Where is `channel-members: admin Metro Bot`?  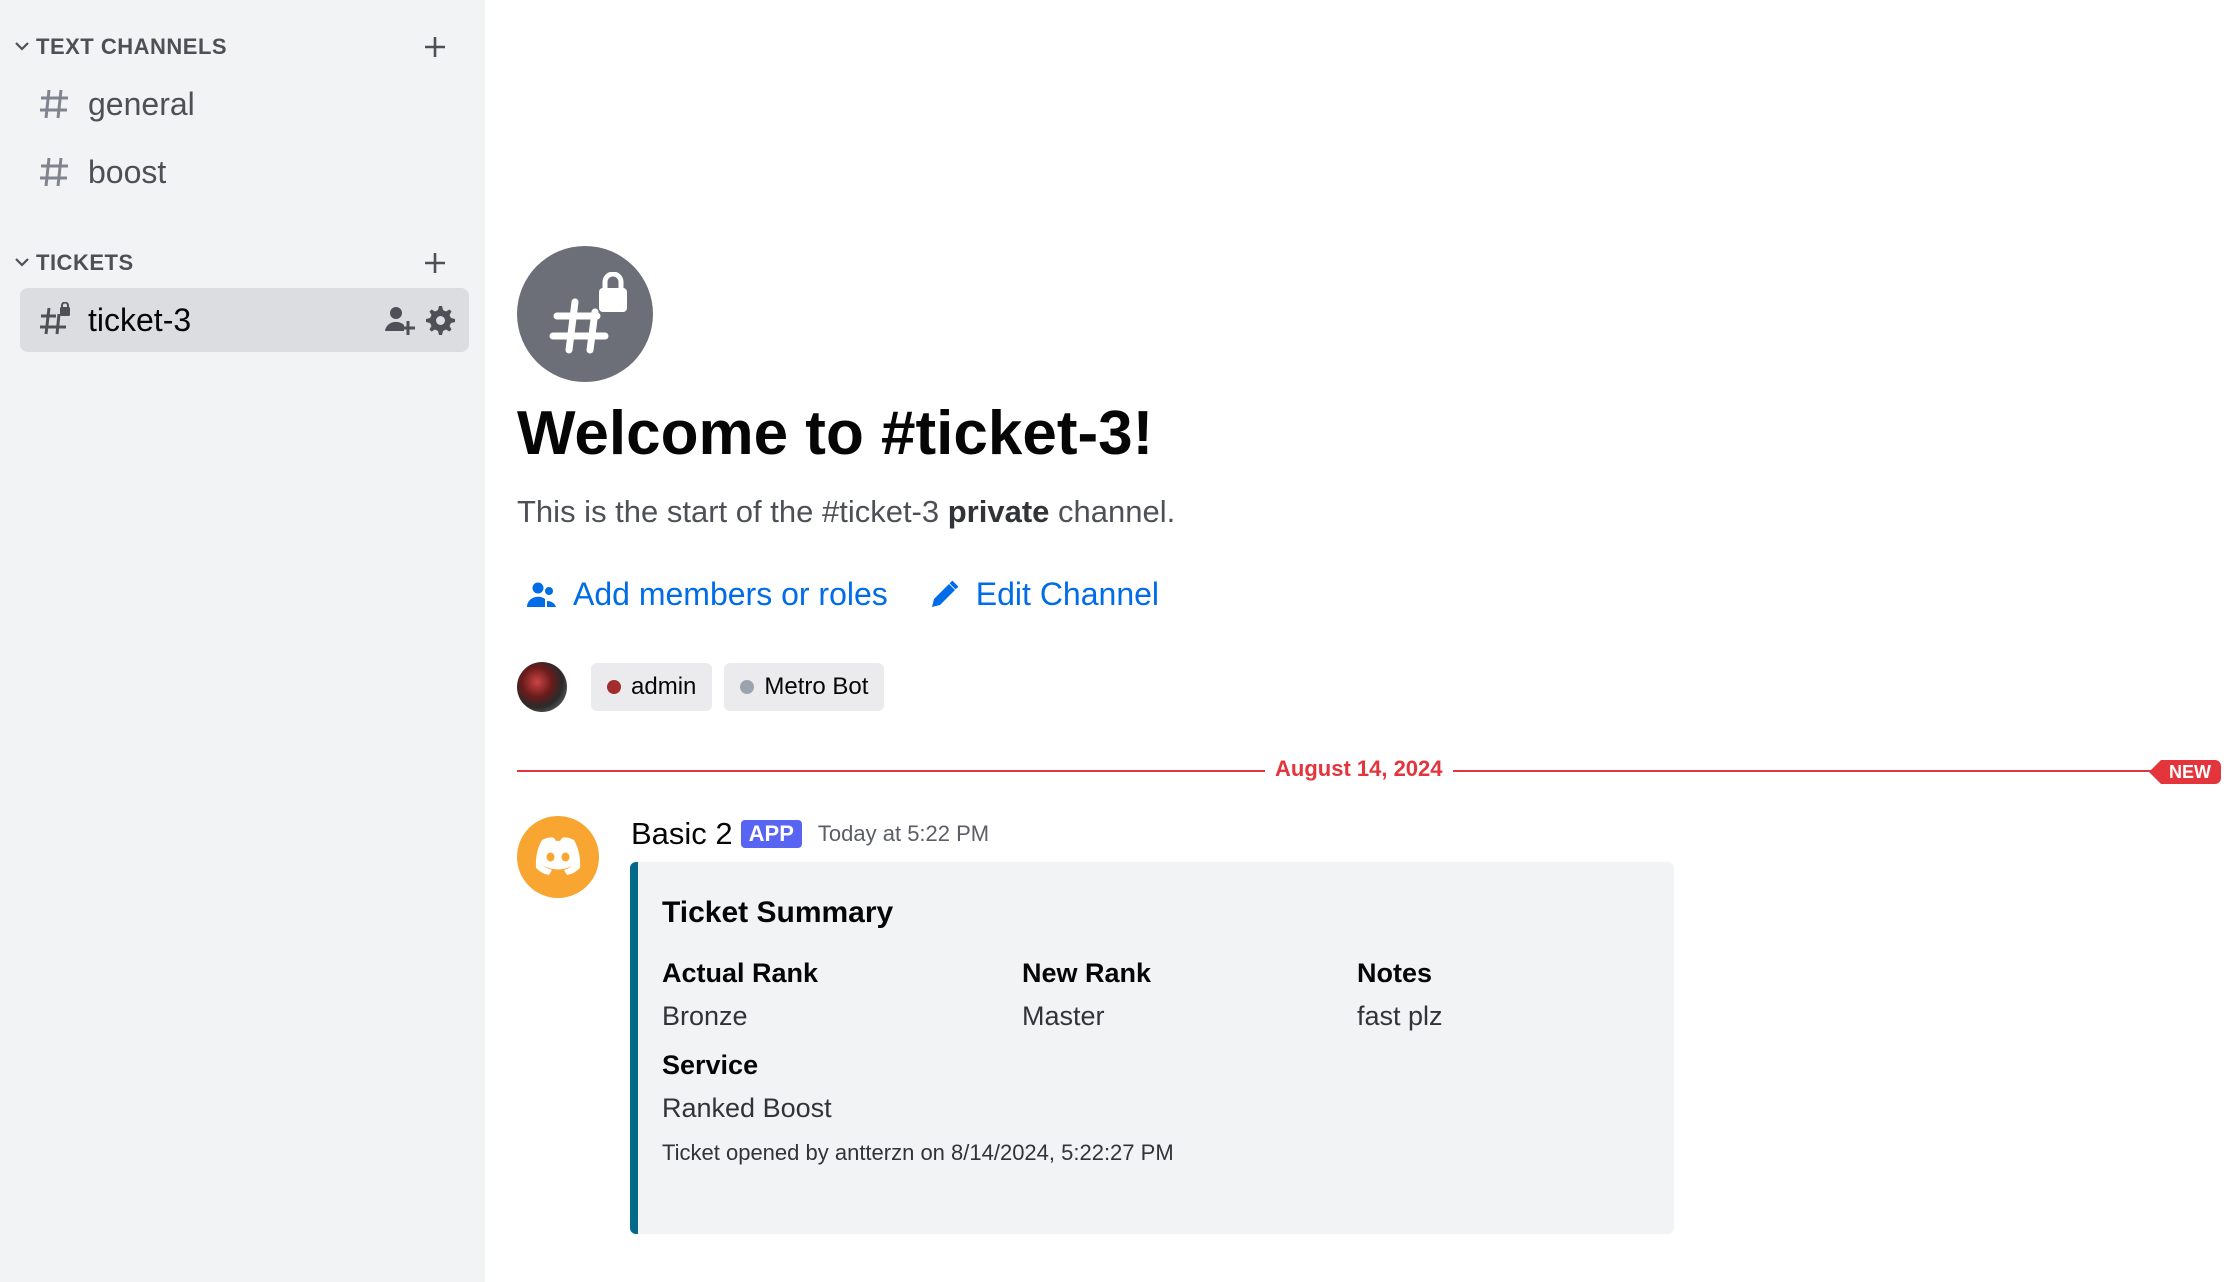 channel-members: admin Metro Bot is located at coordinates (706, 687).